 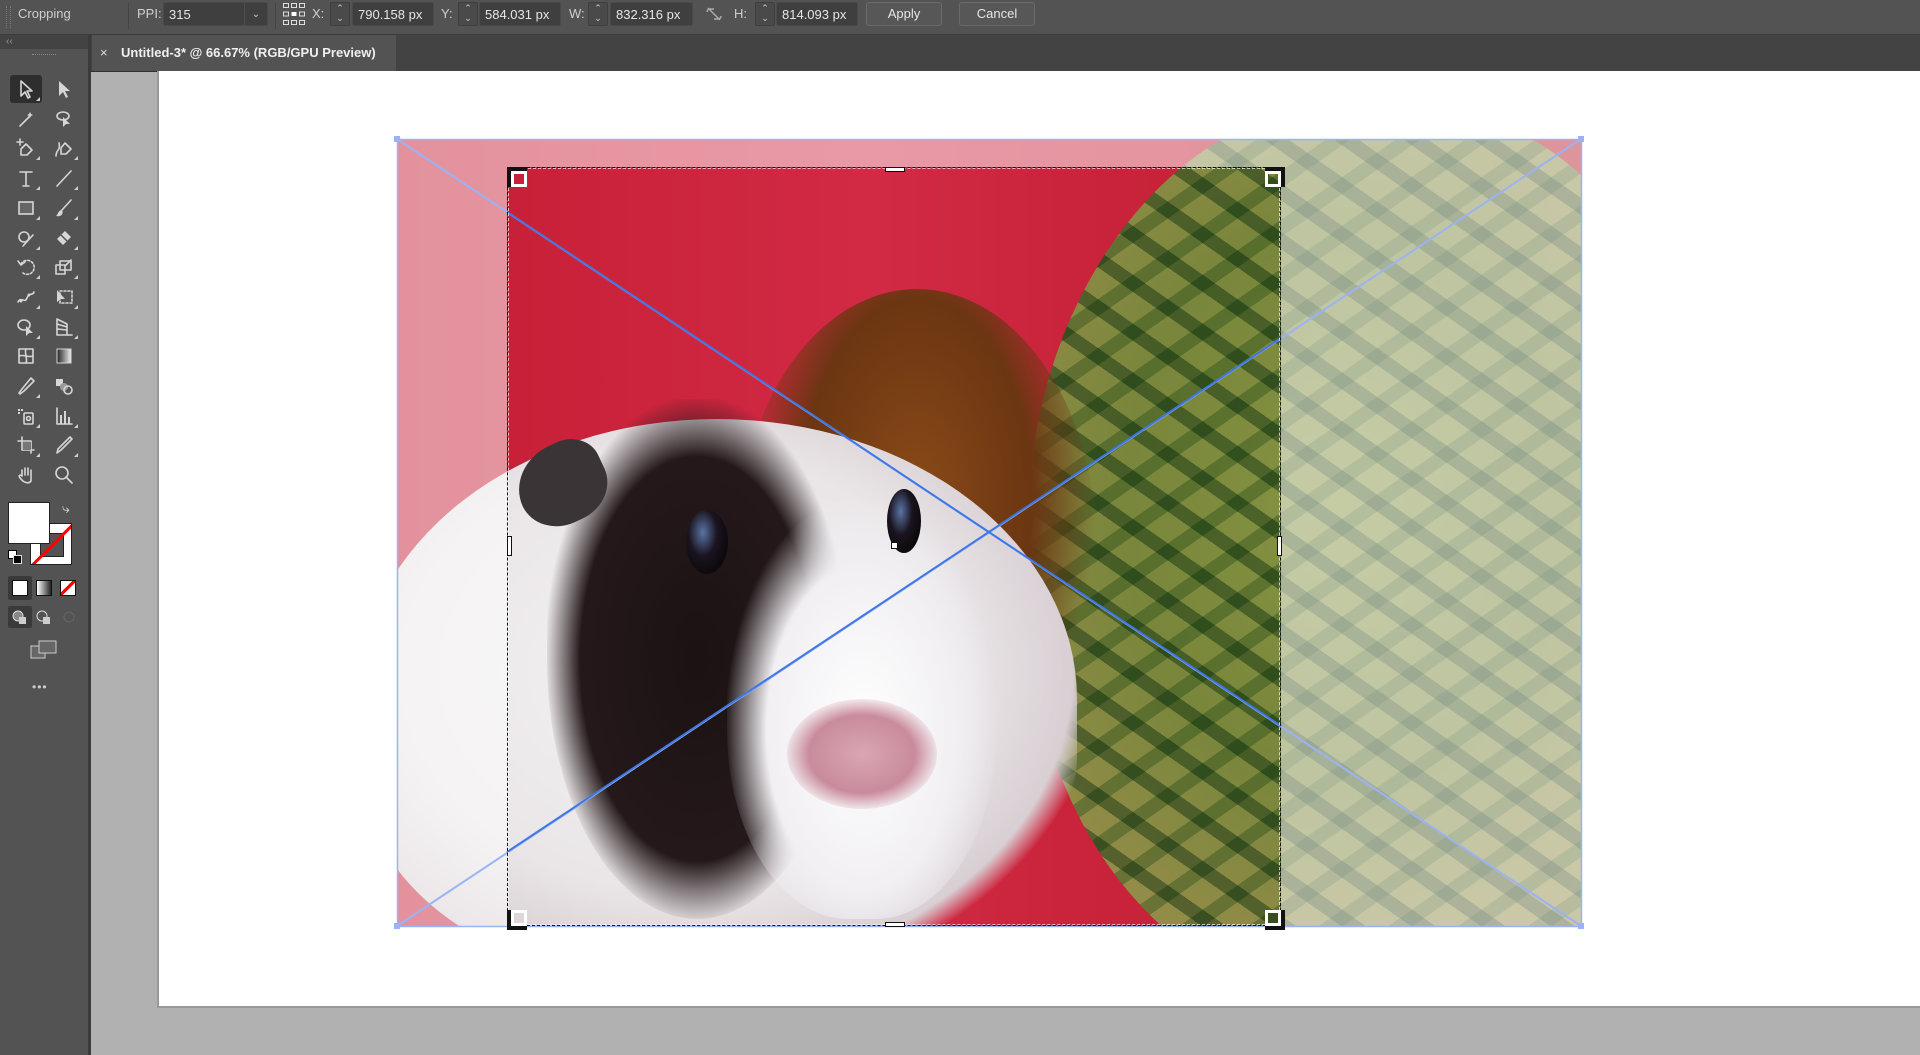 I want to click on eyedropper-tool, so click(x=26, y=386).